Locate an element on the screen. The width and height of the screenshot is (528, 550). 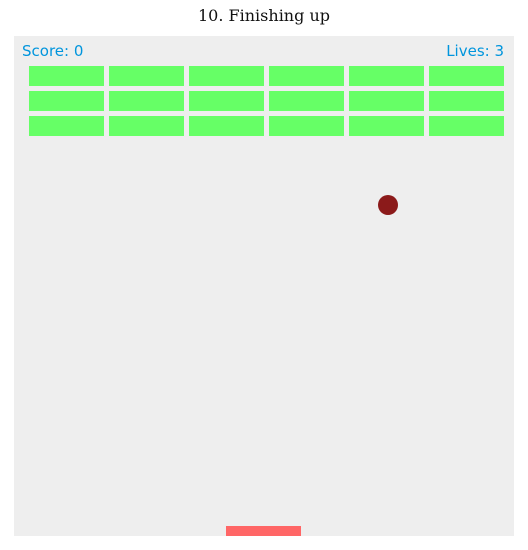
brick-r2-c4 is located at coordinates (306, 101).